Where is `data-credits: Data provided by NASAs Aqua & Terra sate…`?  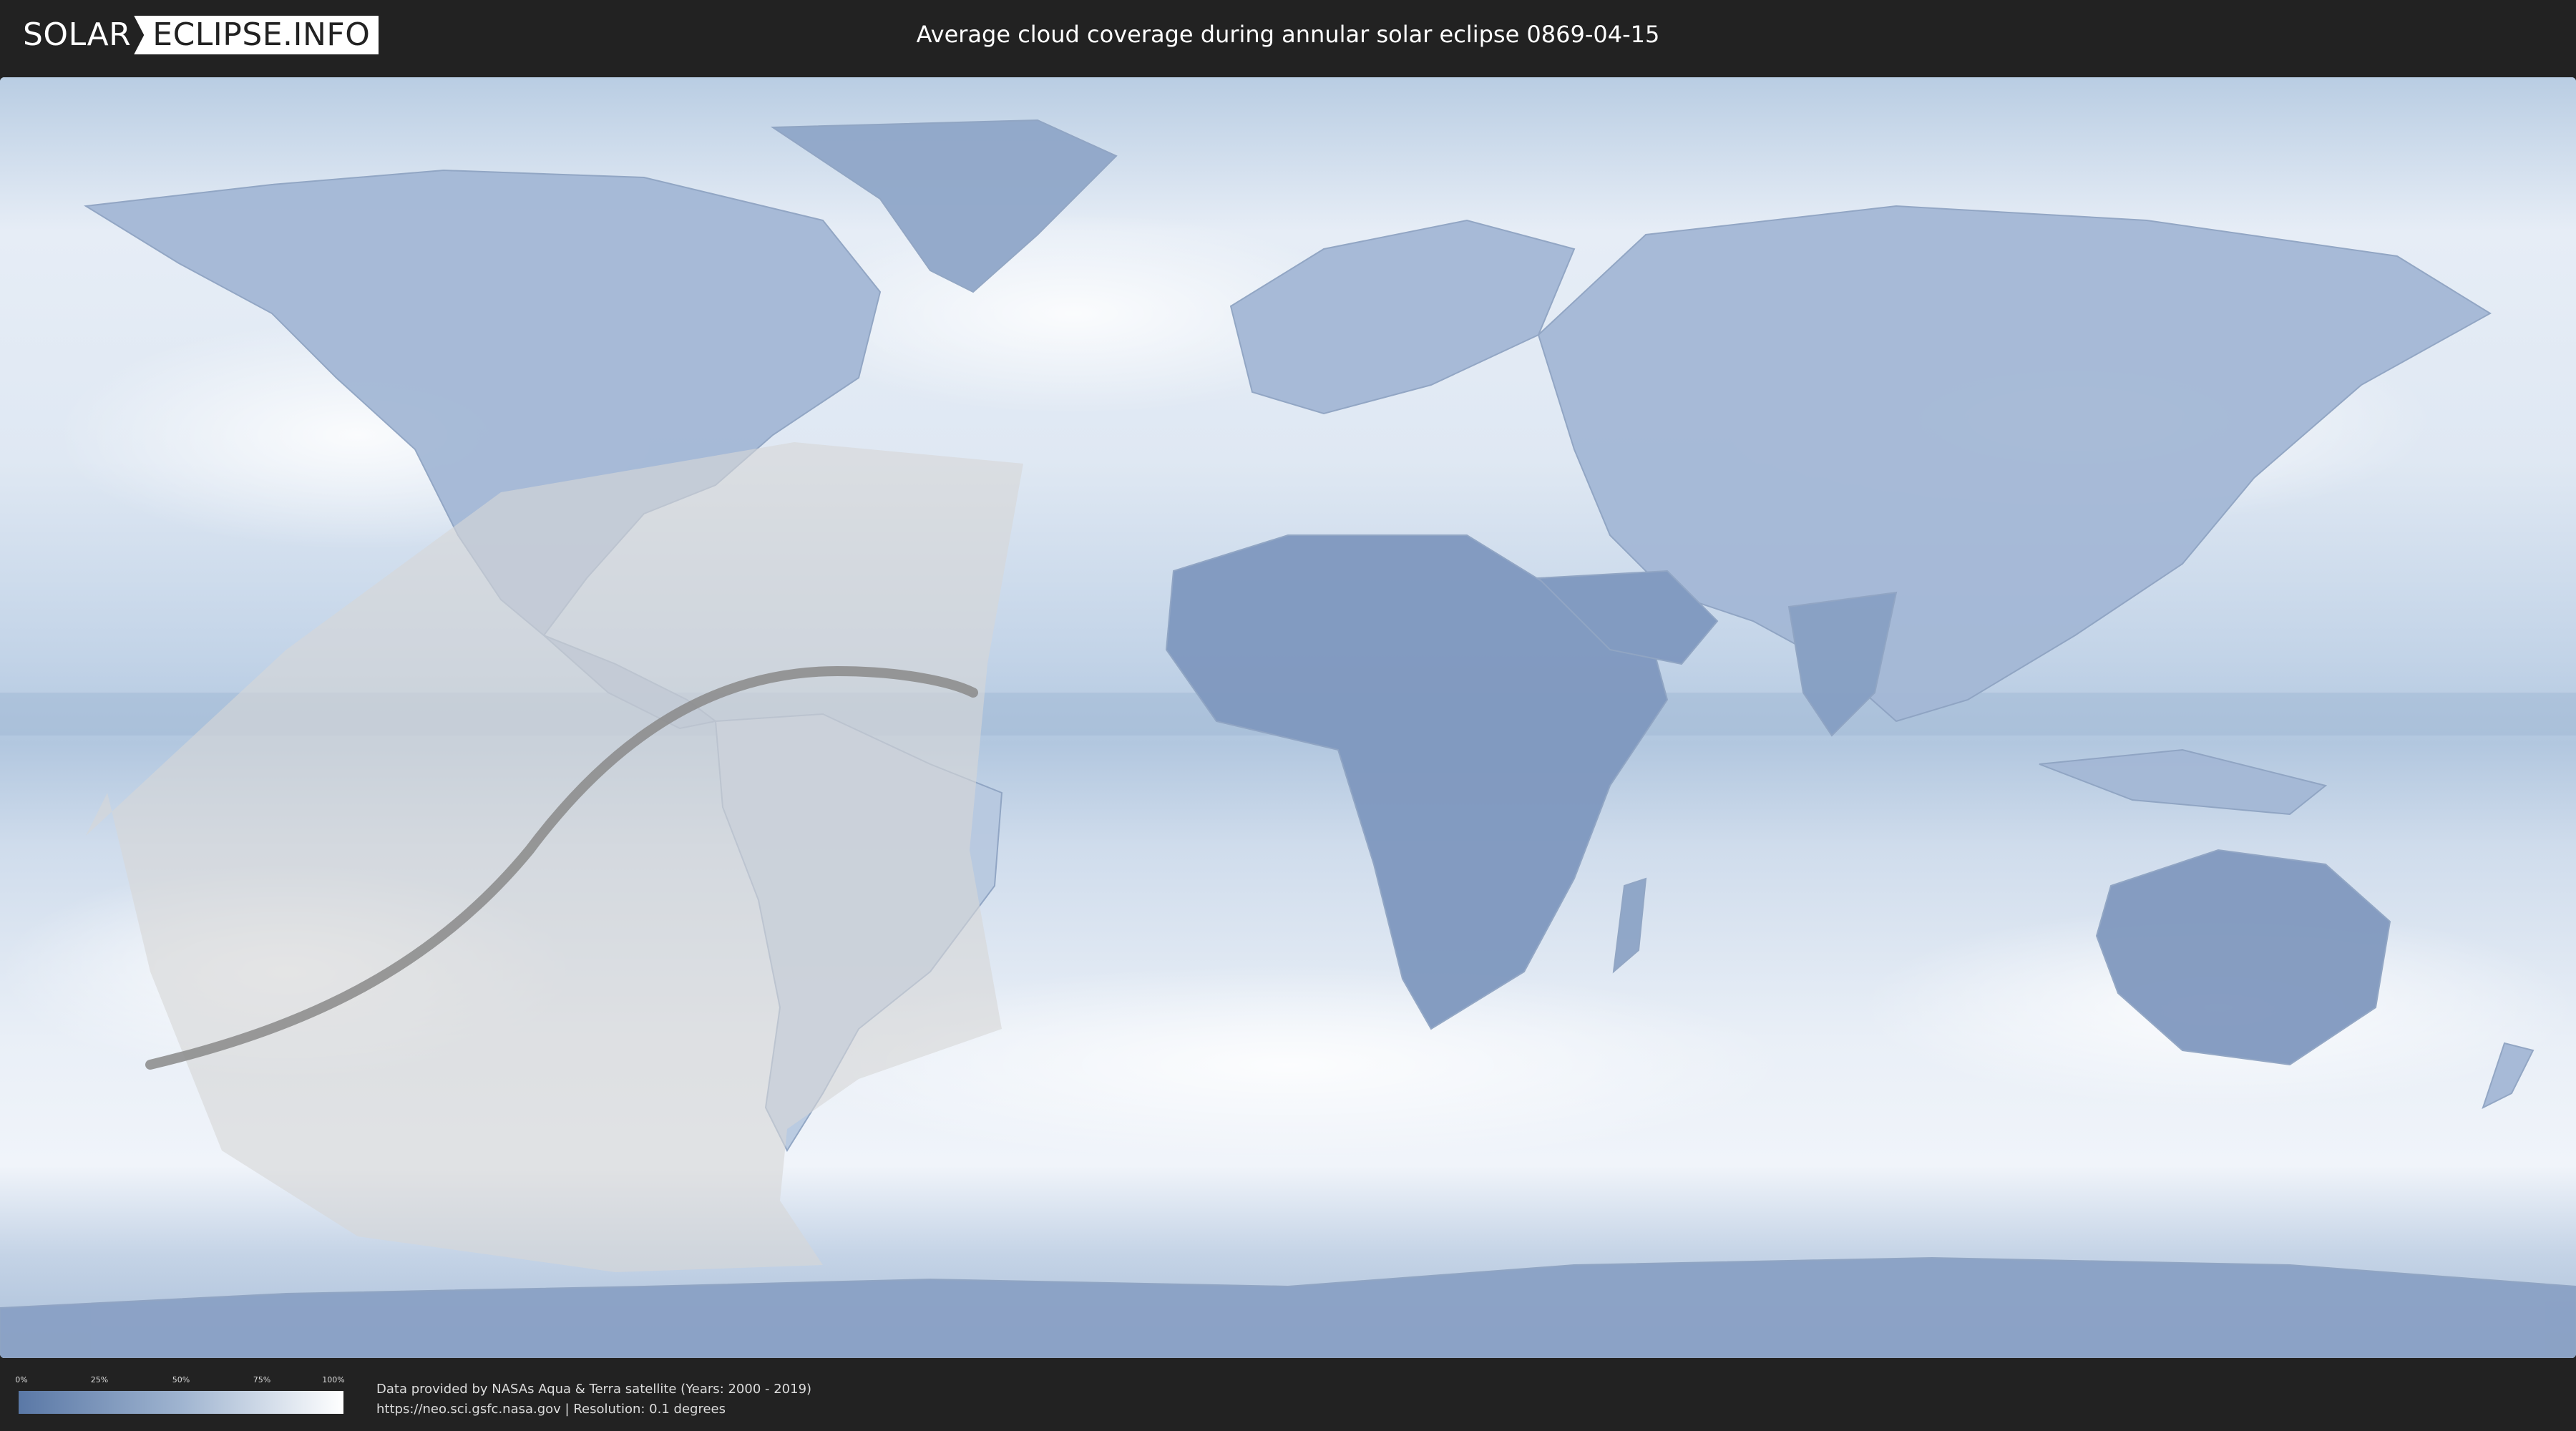 data-credits: Data provided by NASAs Aqua & Terra sate… is located at coordinates (593, 1399).